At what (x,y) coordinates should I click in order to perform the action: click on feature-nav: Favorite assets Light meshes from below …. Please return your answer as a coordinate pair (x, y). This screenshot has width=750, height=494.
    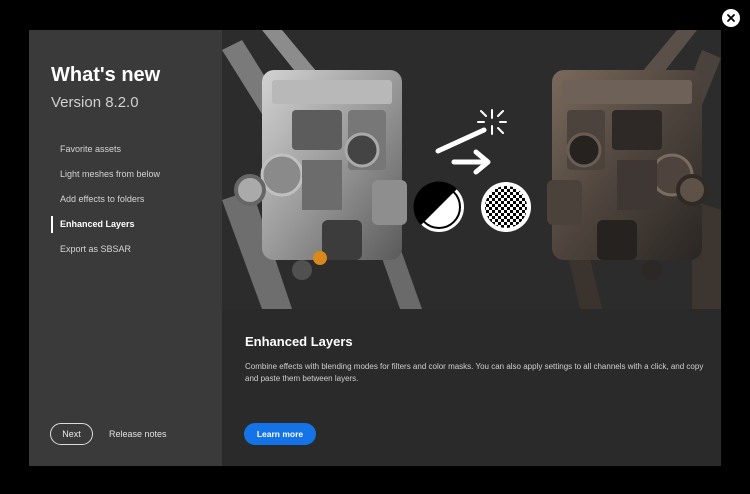
    Looking at the image, I should click on (136, 199).